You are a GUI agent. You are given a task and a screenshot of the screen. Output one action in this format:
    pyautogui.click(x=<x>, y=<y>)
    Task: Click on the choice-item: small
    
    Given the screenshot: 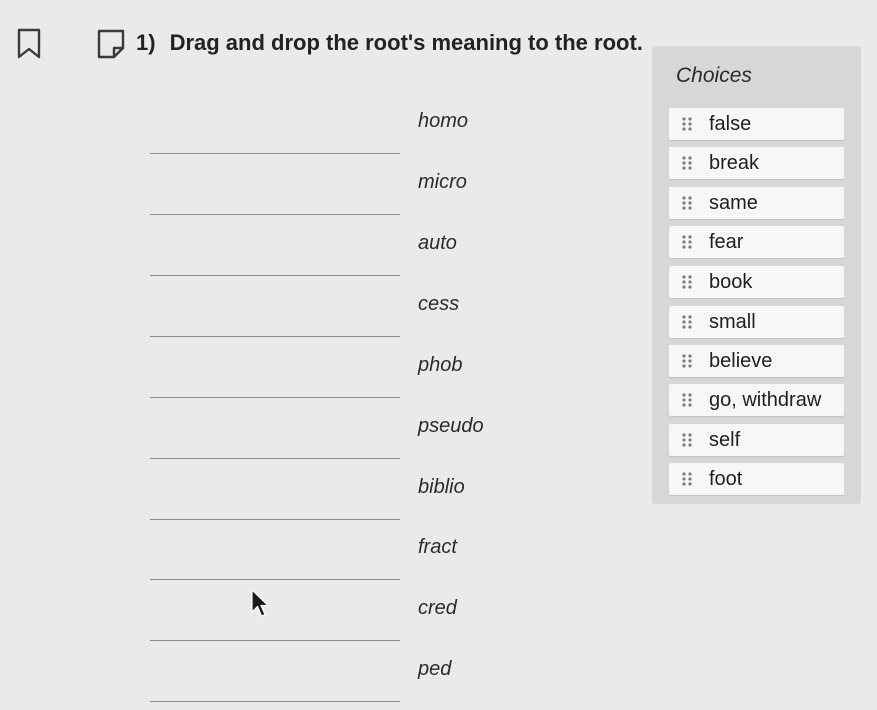 What is the action you would take?
    pyautogui.click(x=756, y=322)
    